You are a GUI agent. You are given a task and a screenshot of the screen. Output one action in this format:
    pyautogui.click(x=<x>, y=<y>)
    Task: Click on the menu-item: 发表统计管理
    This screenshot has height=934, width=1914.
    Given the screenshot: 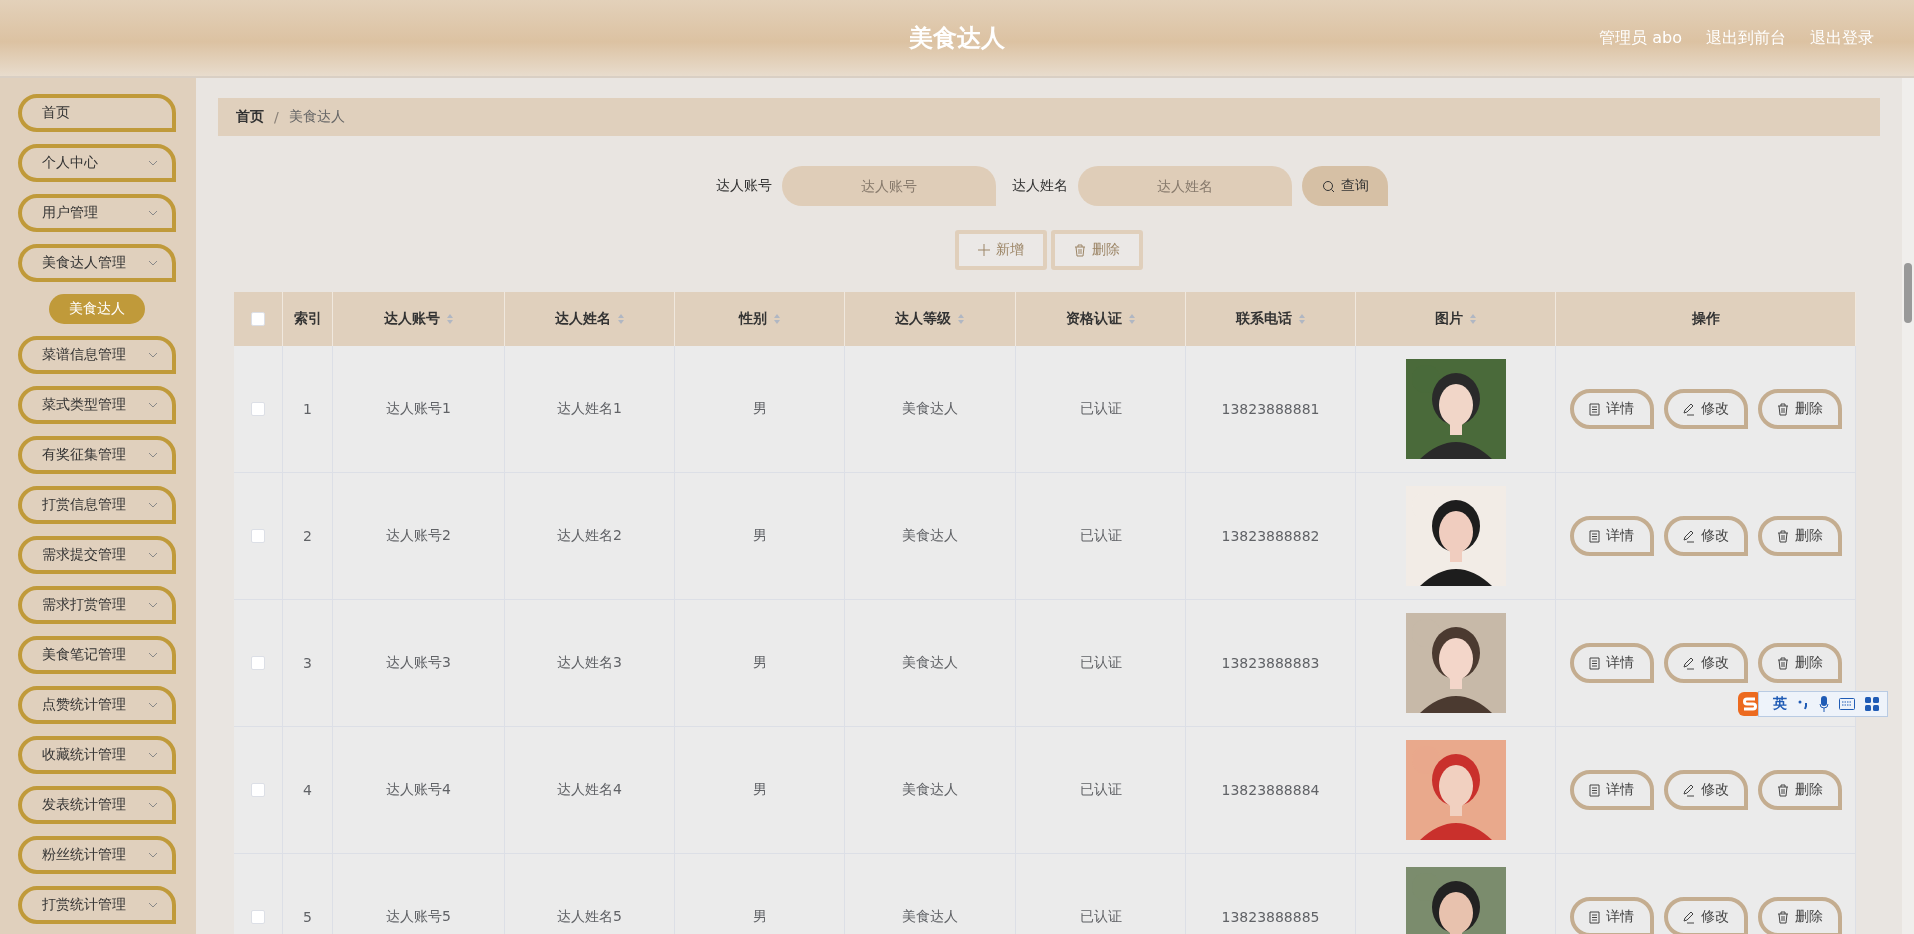 What is the action you would take?
    pyautogui.click(x=97, y=805)
    